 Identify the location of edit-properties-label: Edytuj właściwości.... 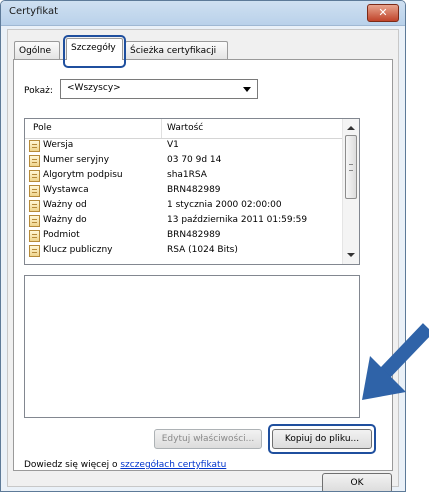
(208, 439).